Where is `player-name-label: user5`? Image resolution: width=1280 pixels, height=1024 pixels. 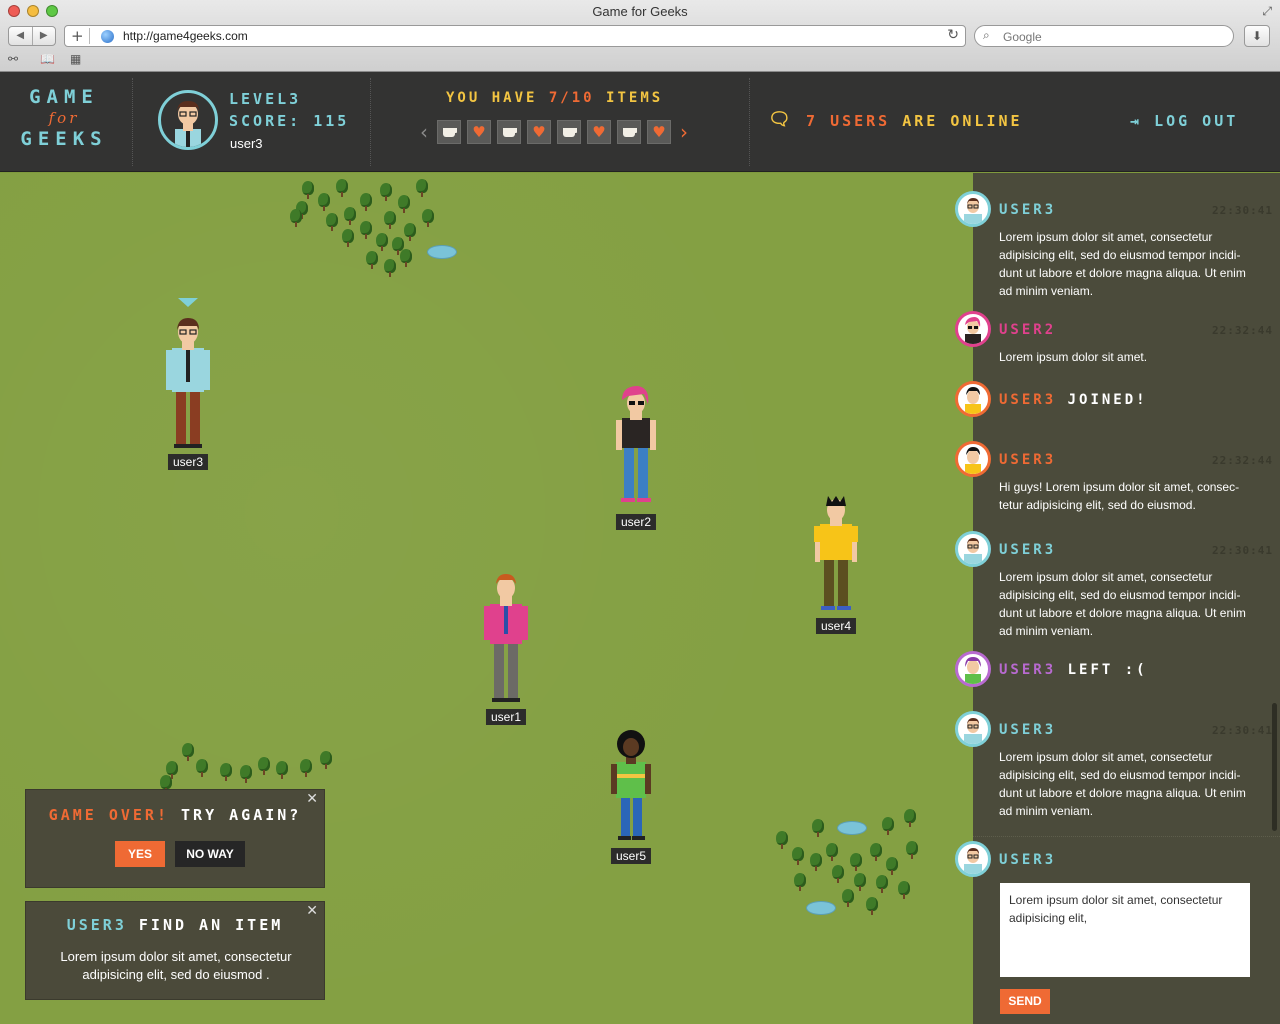 player-name-label: user5 is located at coordinates (631, 856).